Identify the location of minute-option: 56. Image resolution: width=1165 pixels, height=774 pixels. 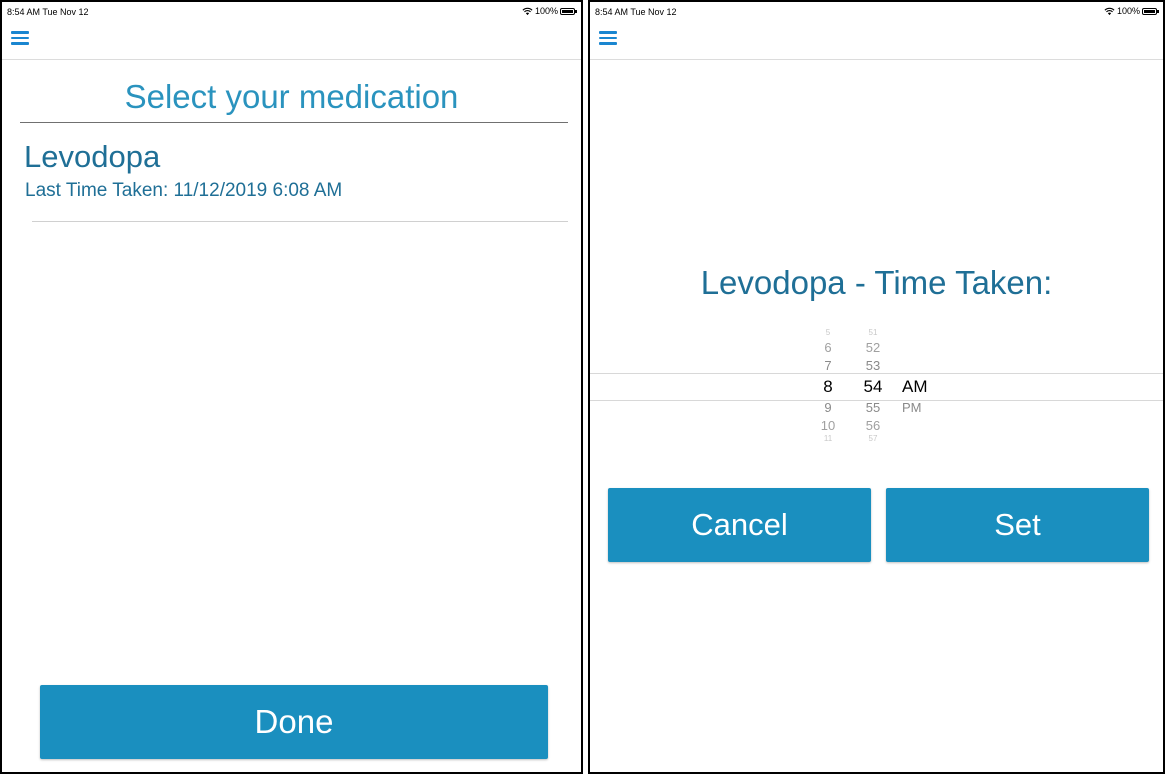
(873, 425).